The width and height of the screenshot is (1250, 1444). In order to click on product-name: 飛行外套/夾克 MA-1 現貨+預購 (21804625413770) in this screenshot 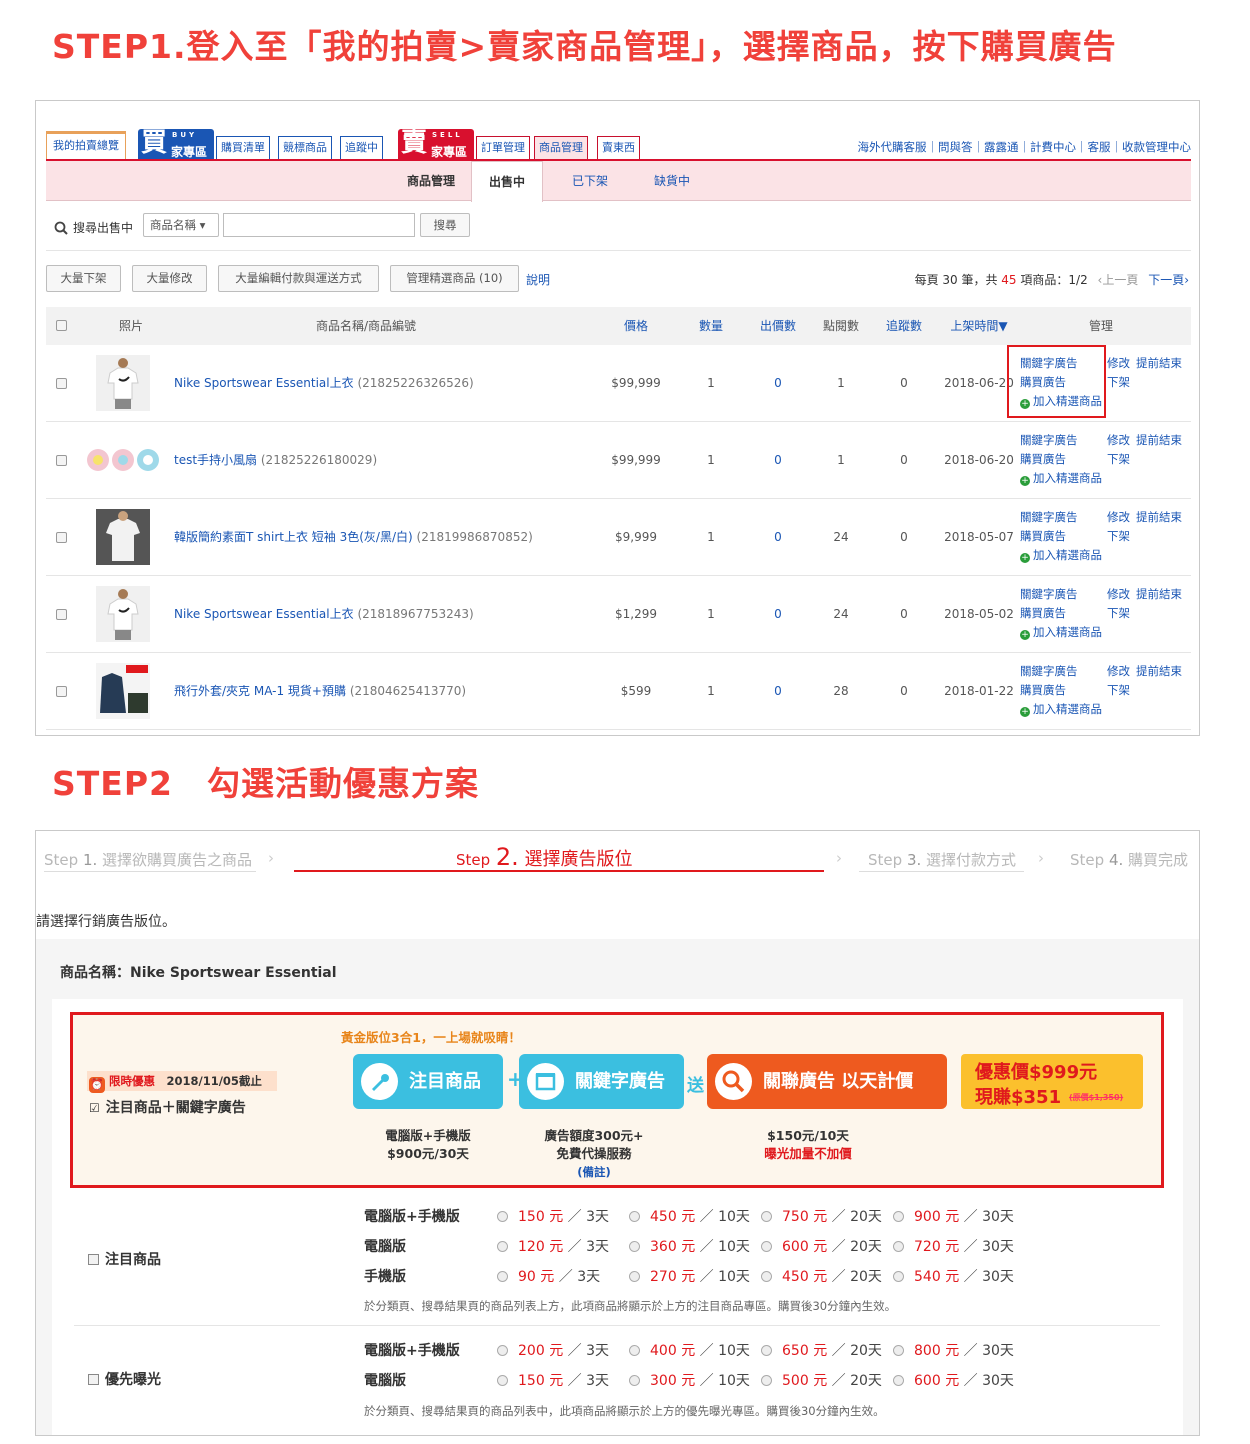, I will do `click(320, 691)`.